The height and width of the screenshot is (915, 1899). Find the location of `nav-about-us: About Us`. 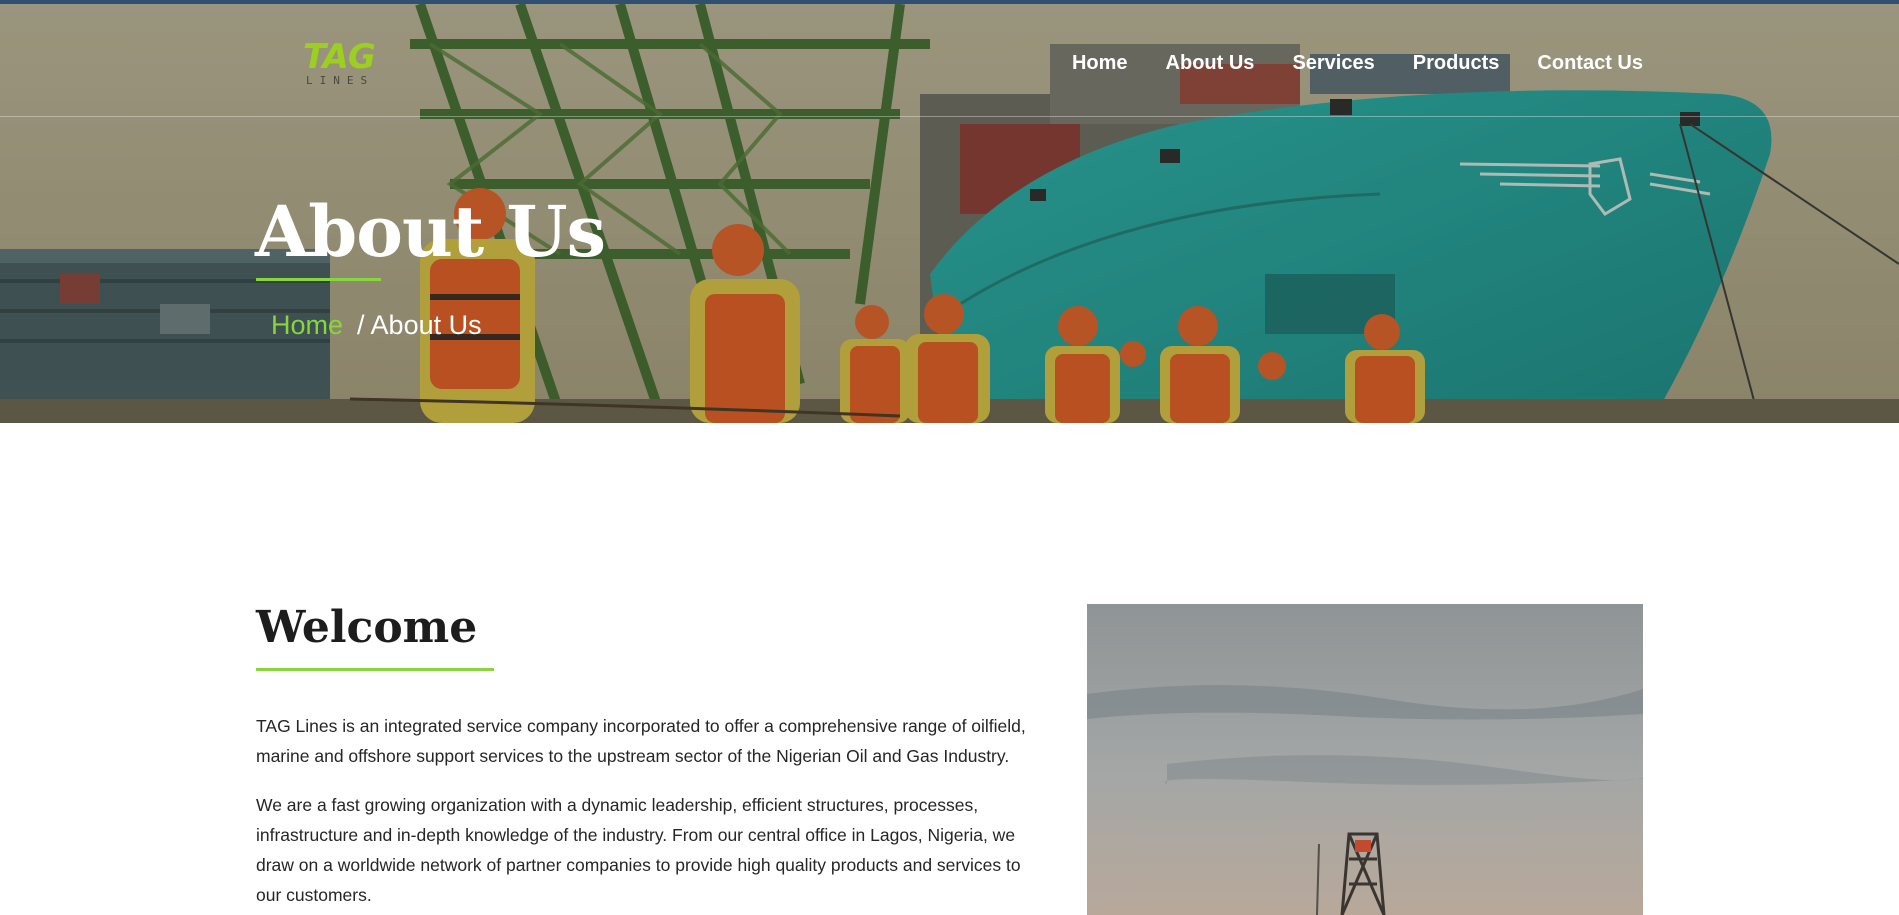

nav-about-us: About Us is located at coordinates (1210, 63).